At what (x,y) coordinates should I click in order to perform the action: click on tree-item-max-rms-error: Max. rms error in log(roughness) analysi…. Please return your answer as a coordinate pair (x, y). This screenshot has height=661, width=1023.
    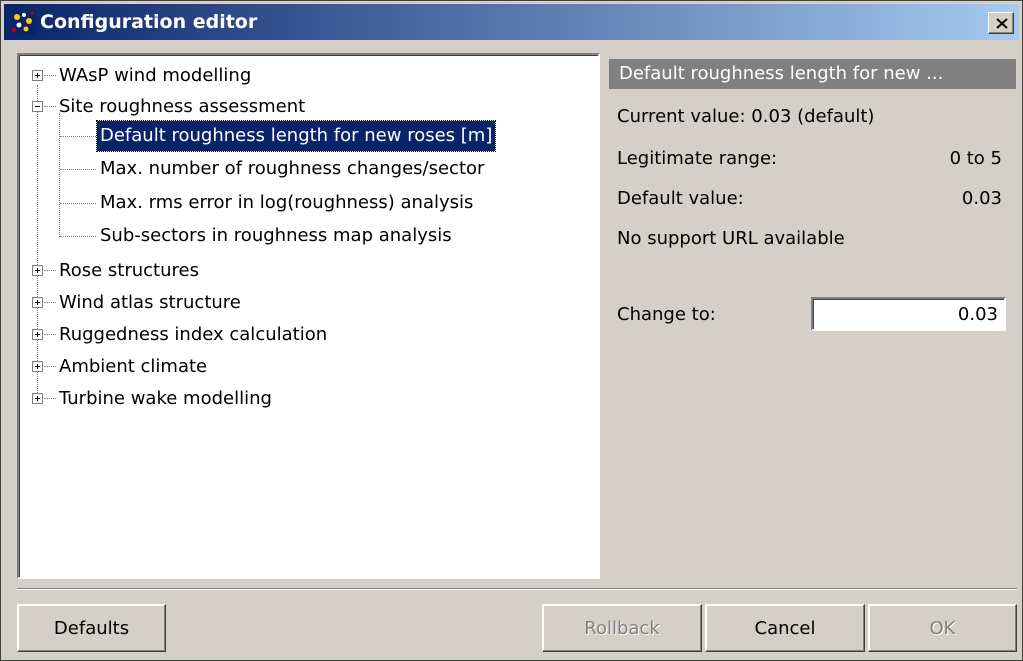
    Looking at the image, I should click on (286, 203).